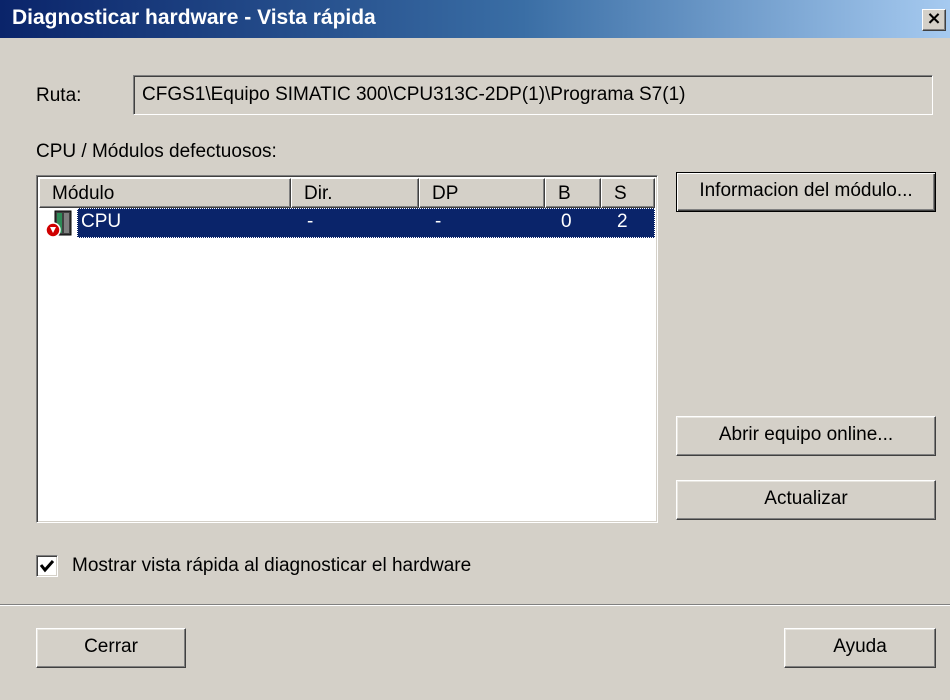 Image resolution: width=950 pixels, height=700 pixels. What do you see at coordinates (622, 221) in the screenshot?
I see `cell-s: 2` at bounding box center [622, 221].